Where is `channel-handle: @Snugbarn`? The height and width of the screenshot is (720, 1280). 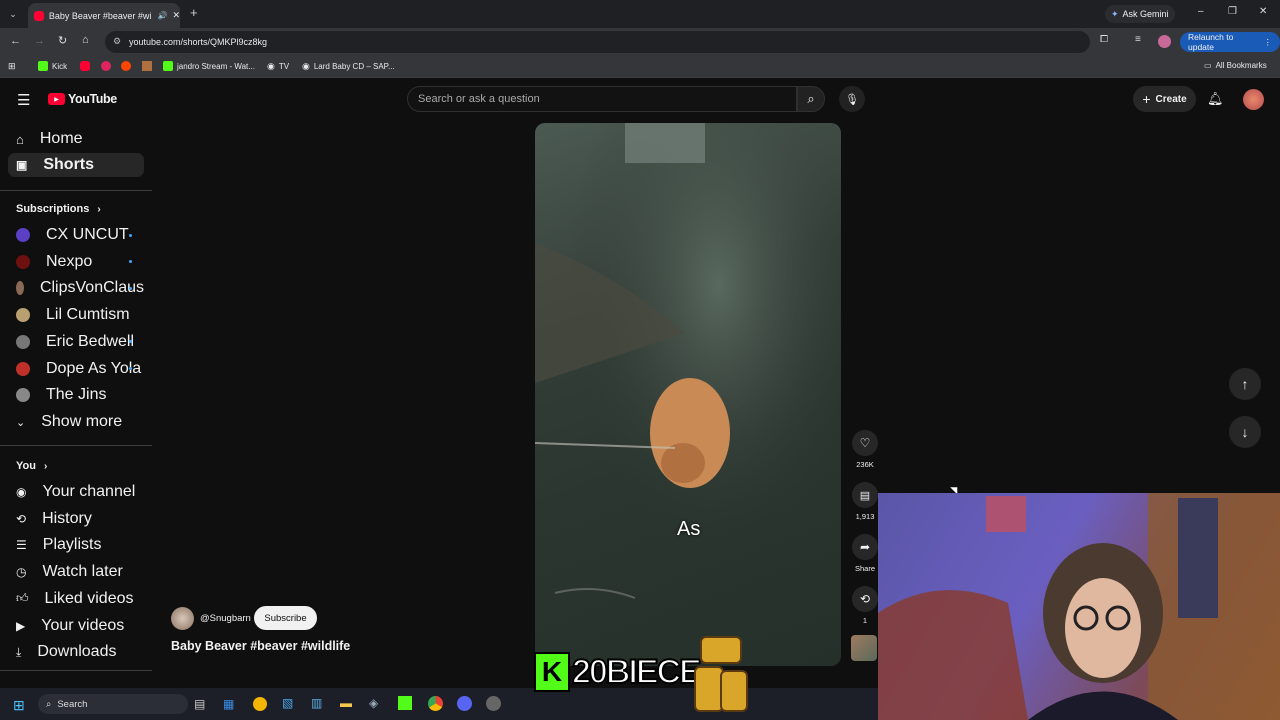
channel-handle: @Snugbarn is located at coordinates (225, 618).